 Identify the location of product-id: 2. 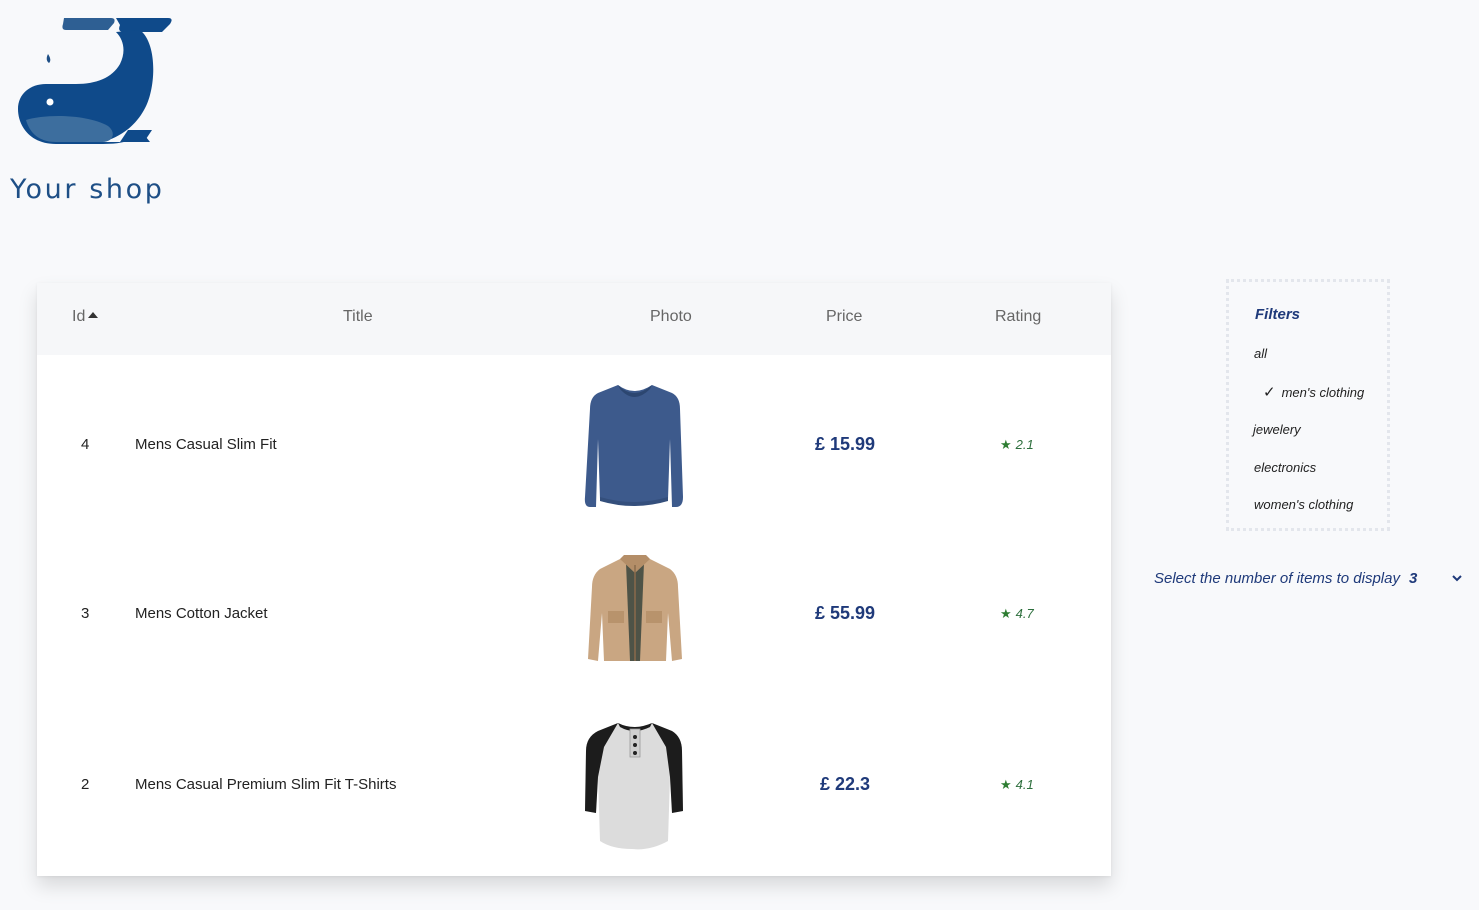
(85, 784).